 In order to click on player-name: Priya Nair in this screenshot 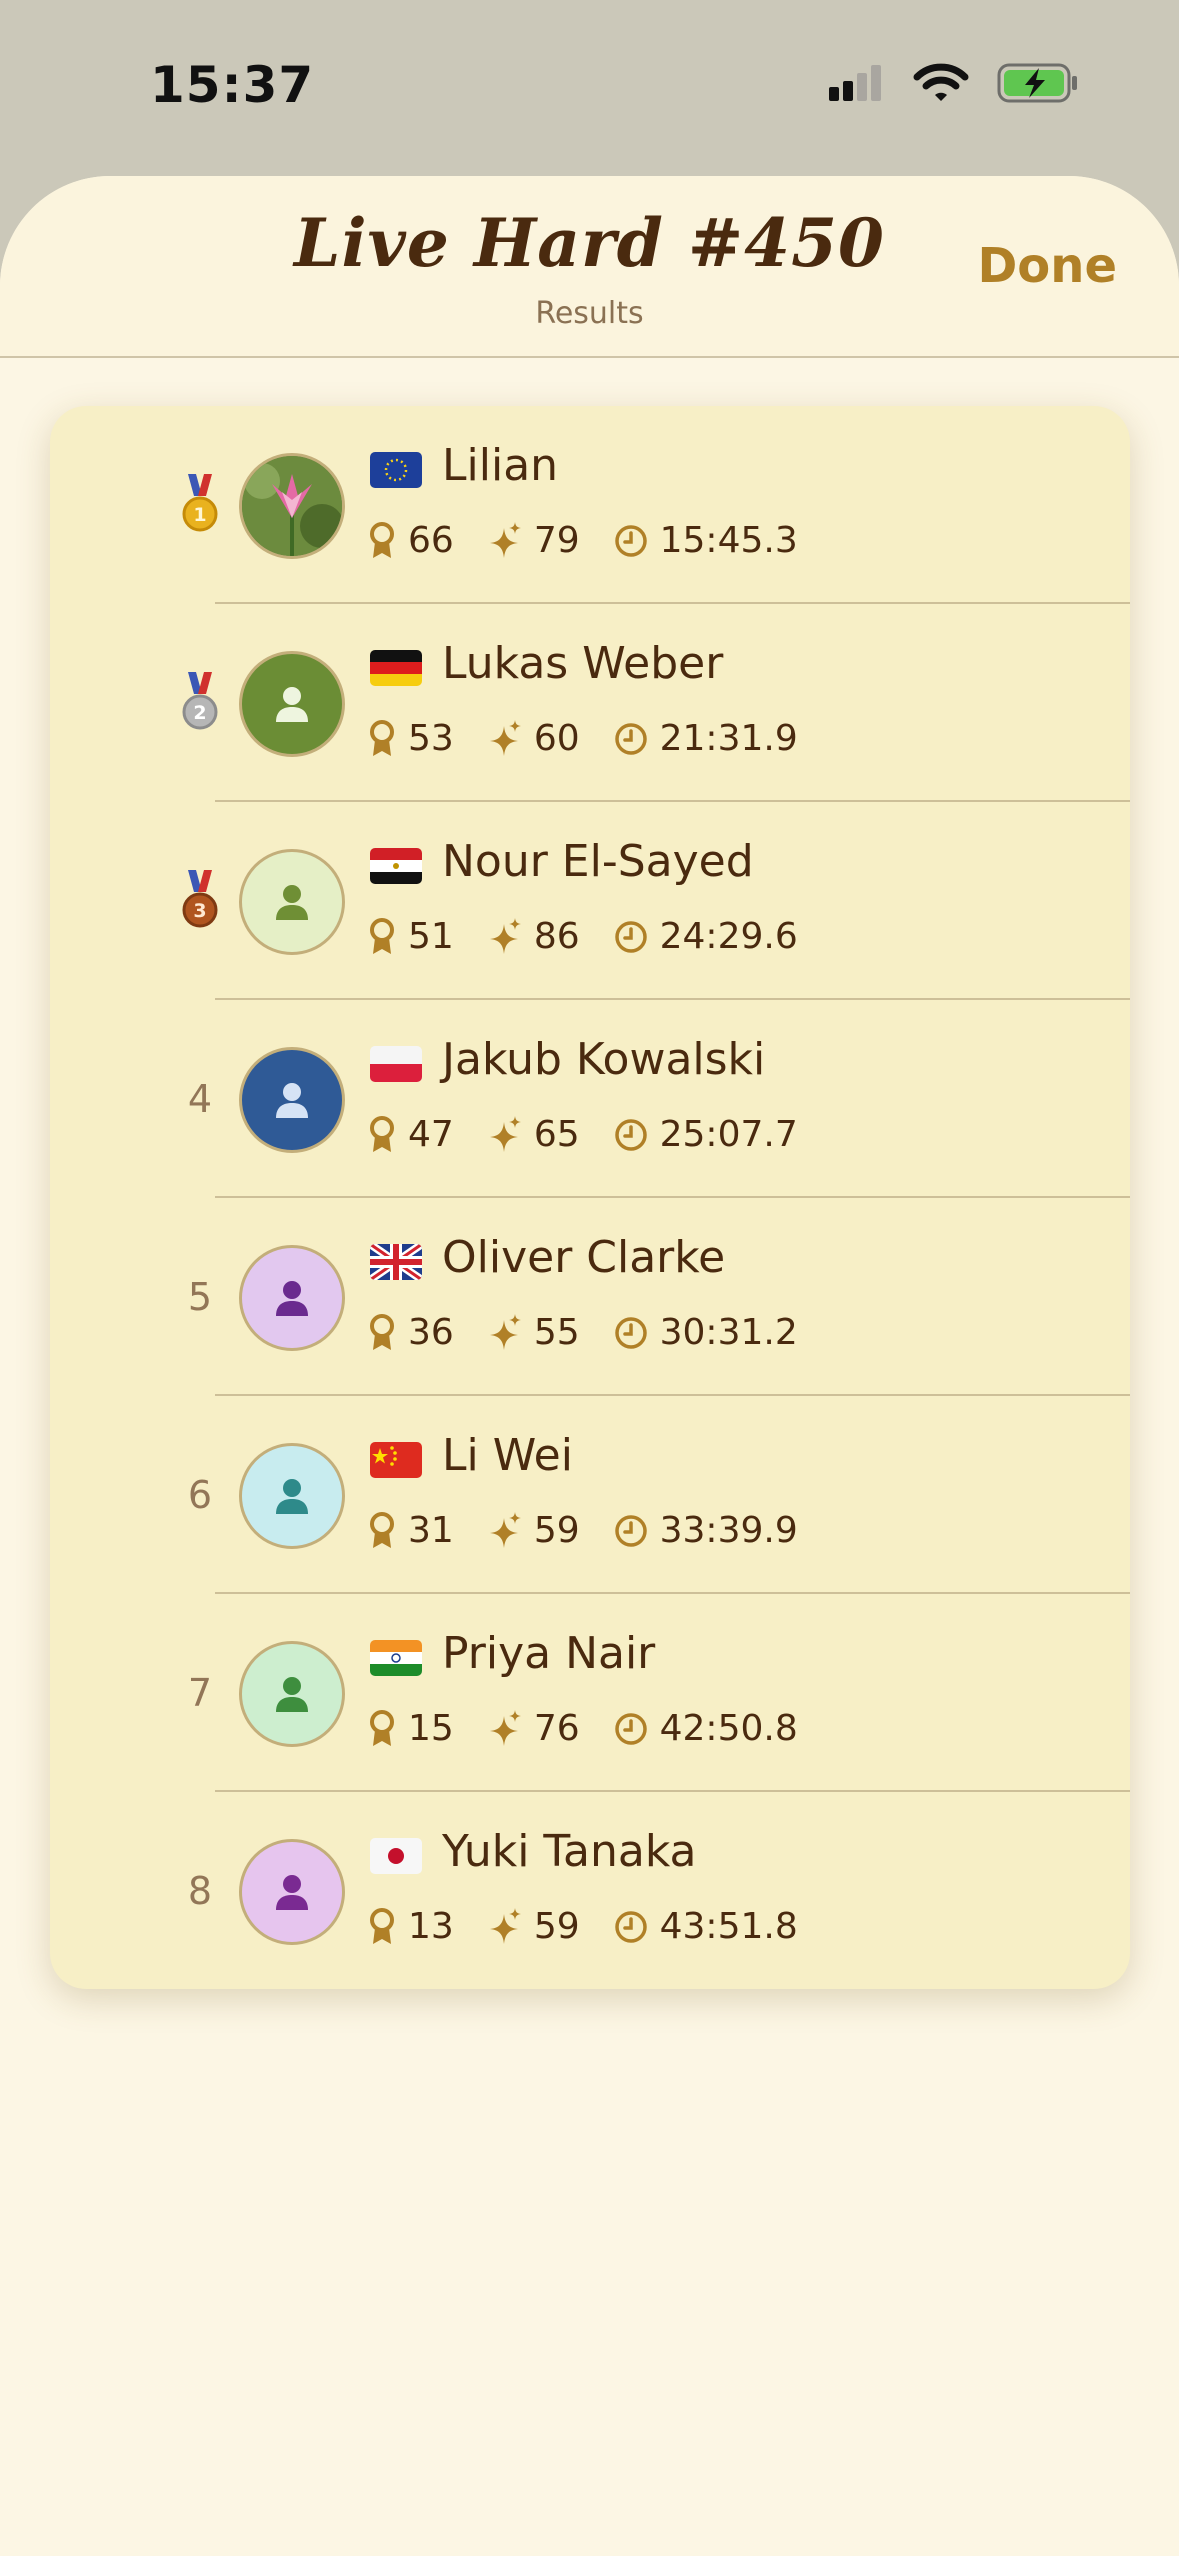, I will do `click(549, 1653)`.